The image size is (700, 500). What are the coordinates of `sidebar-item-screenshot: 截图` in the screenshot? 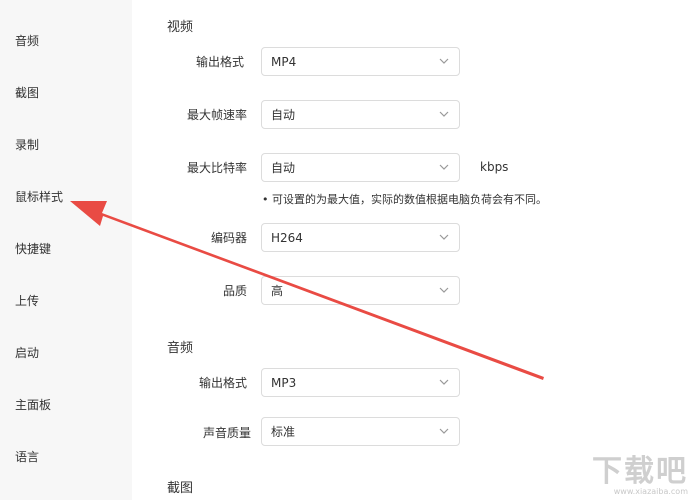 It's located at (27, 93).